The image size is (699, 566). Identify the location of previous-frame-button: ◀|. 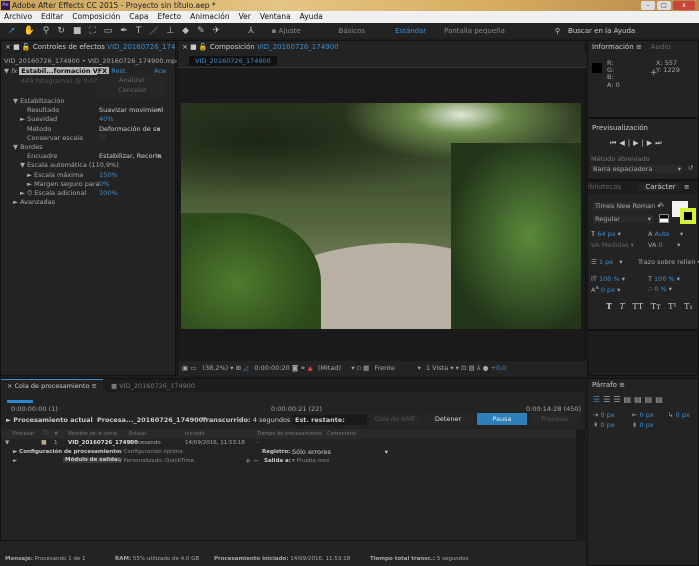
(626, 143).